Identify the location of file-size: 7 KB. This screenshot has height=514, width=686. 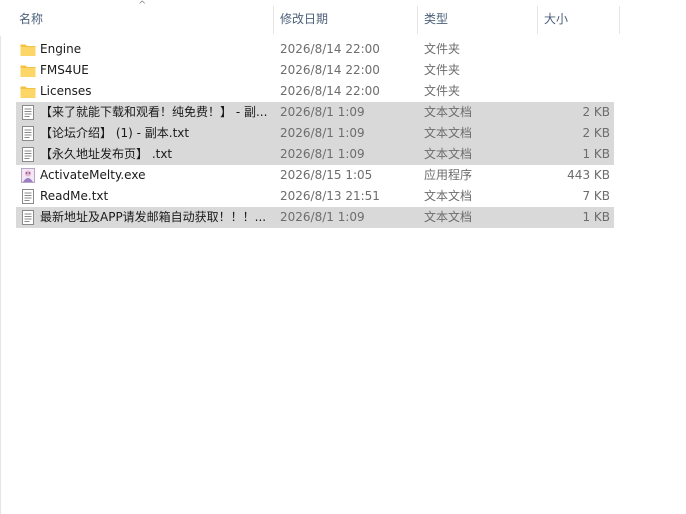
(596, 196).